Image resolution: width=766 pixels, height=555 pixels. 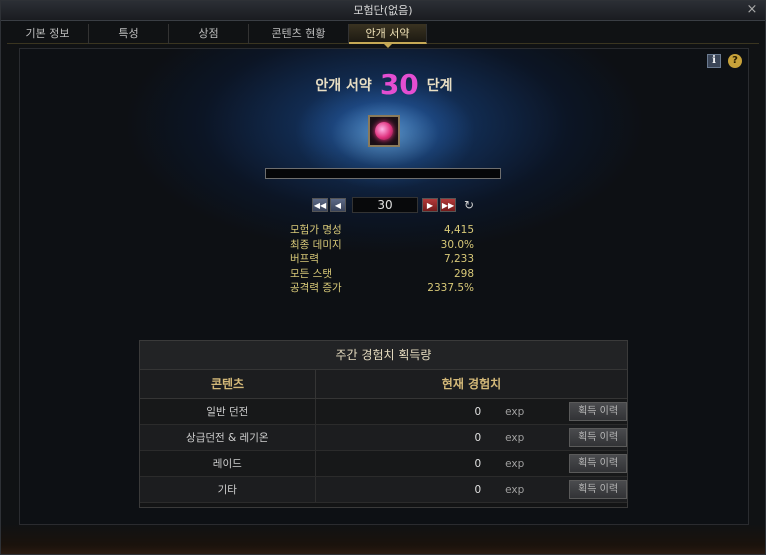 What do you see at coordinates (458, 230) in the screenshot?
I see `stat-value: 4,415` at bounding box center [458, 230].